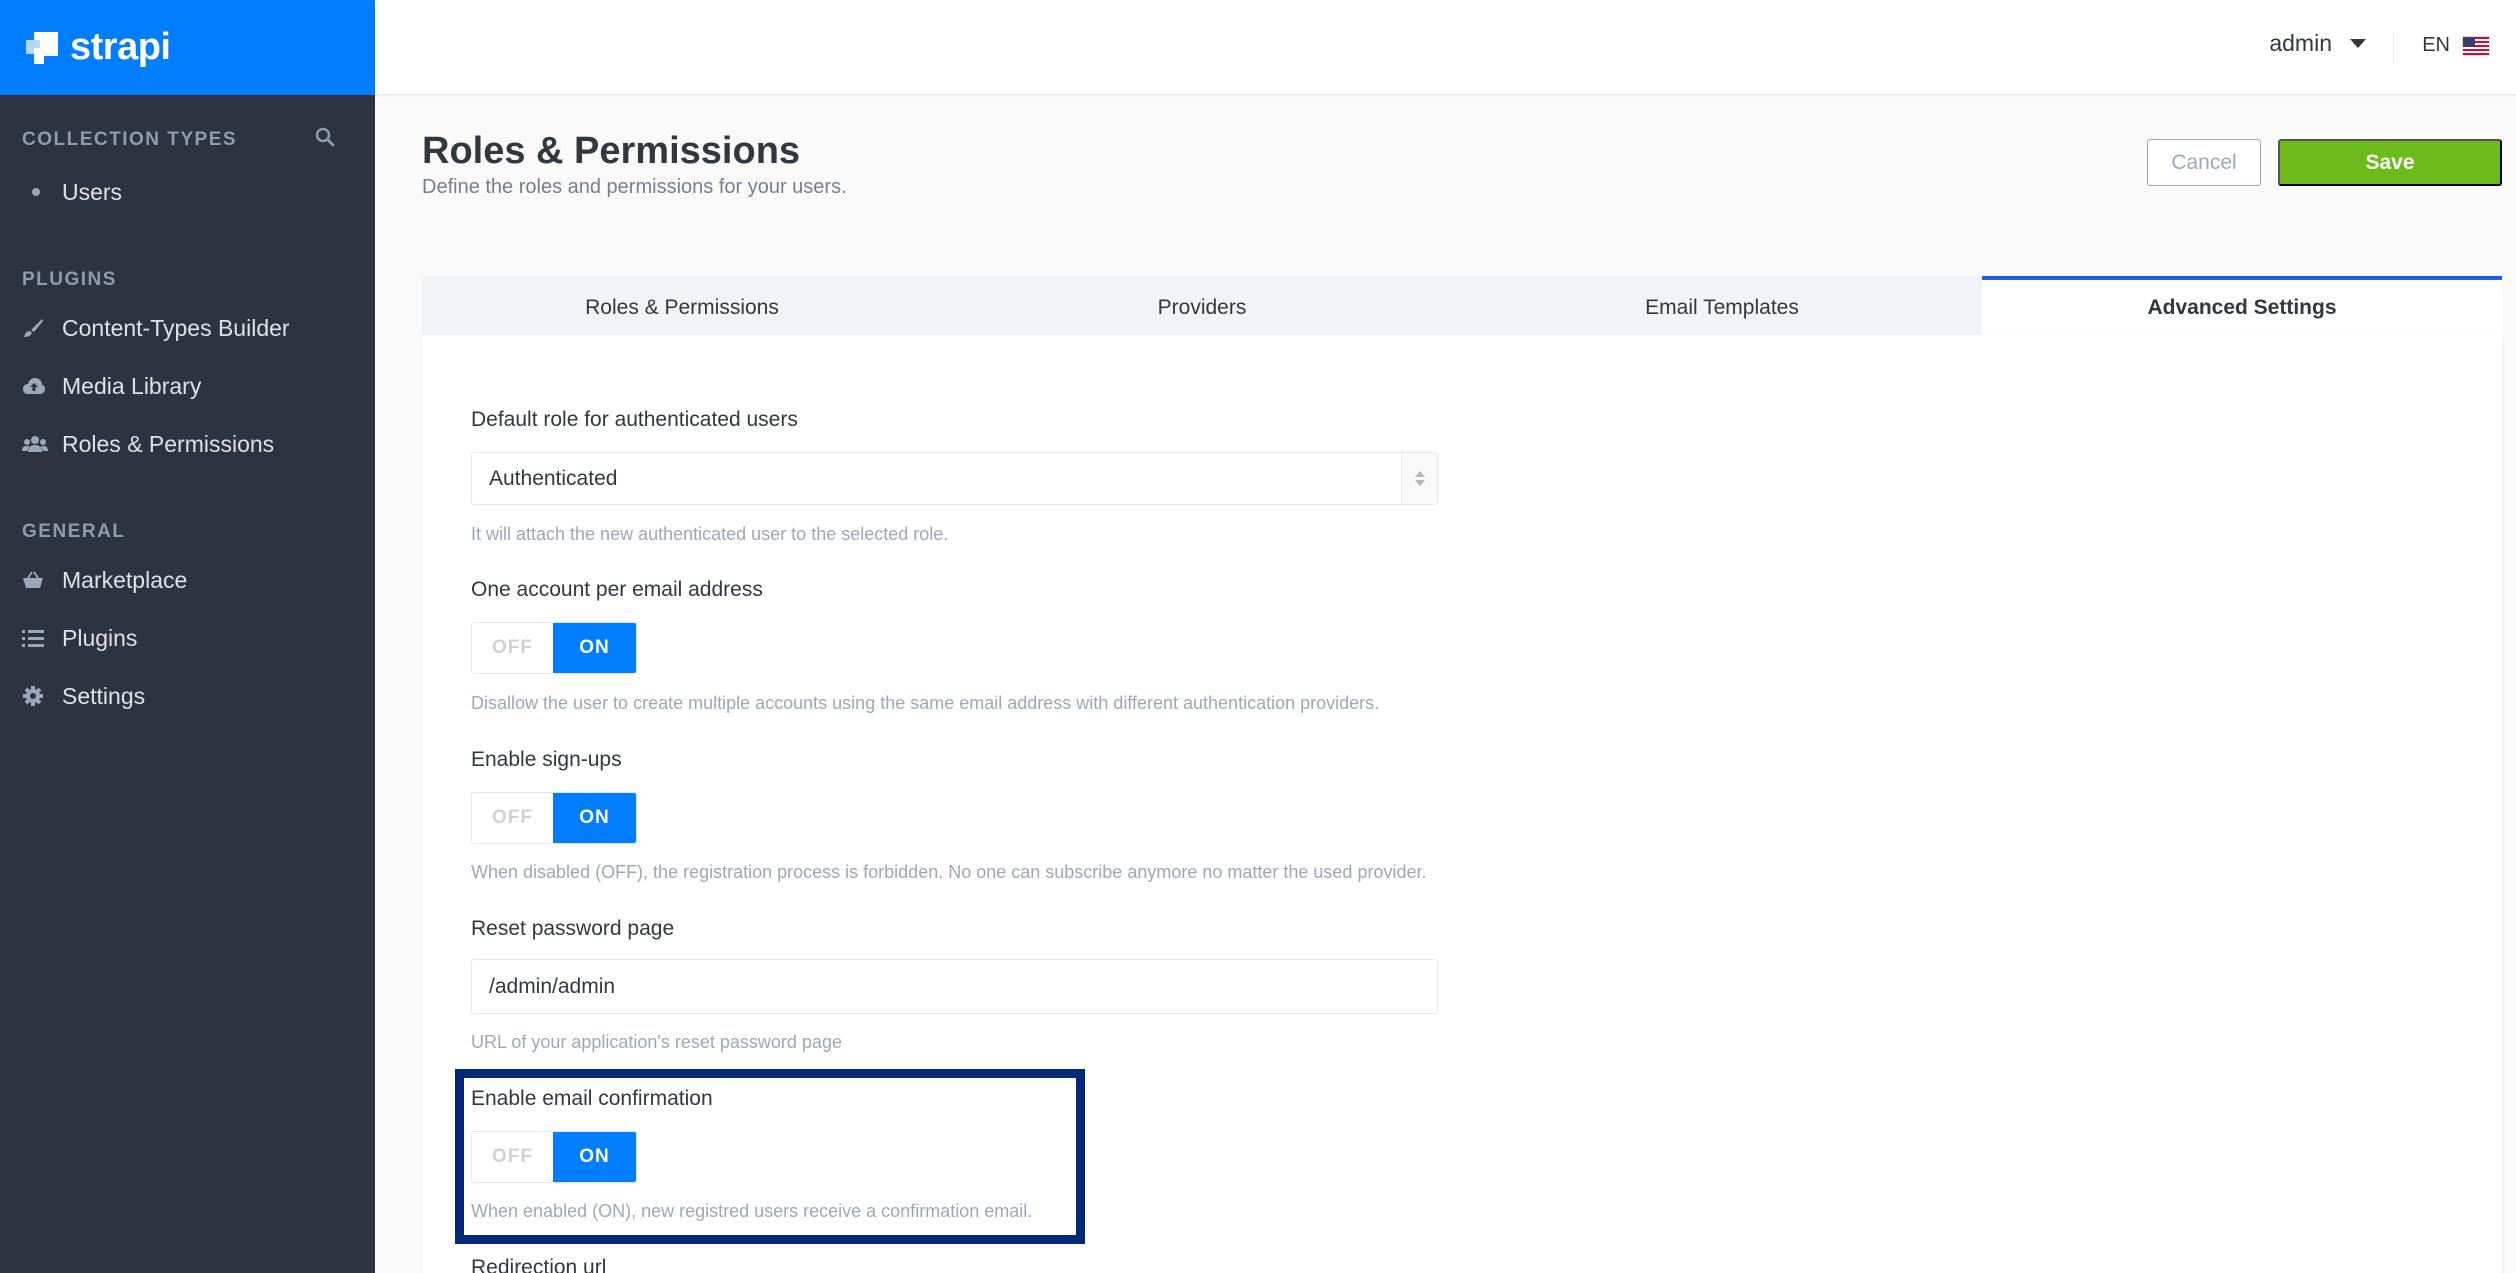 This screenshot has width=2516, height=1273. I want to click on us-flag-icon, so click(2476, 45).